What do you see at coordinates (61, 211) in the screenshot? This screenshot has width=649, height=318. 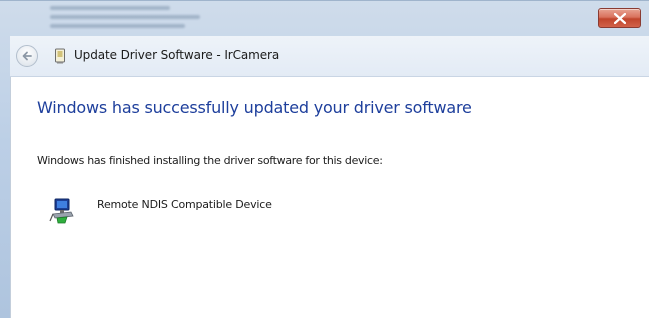 I see `network-adapter-icon` at bounding box center [61, 211].